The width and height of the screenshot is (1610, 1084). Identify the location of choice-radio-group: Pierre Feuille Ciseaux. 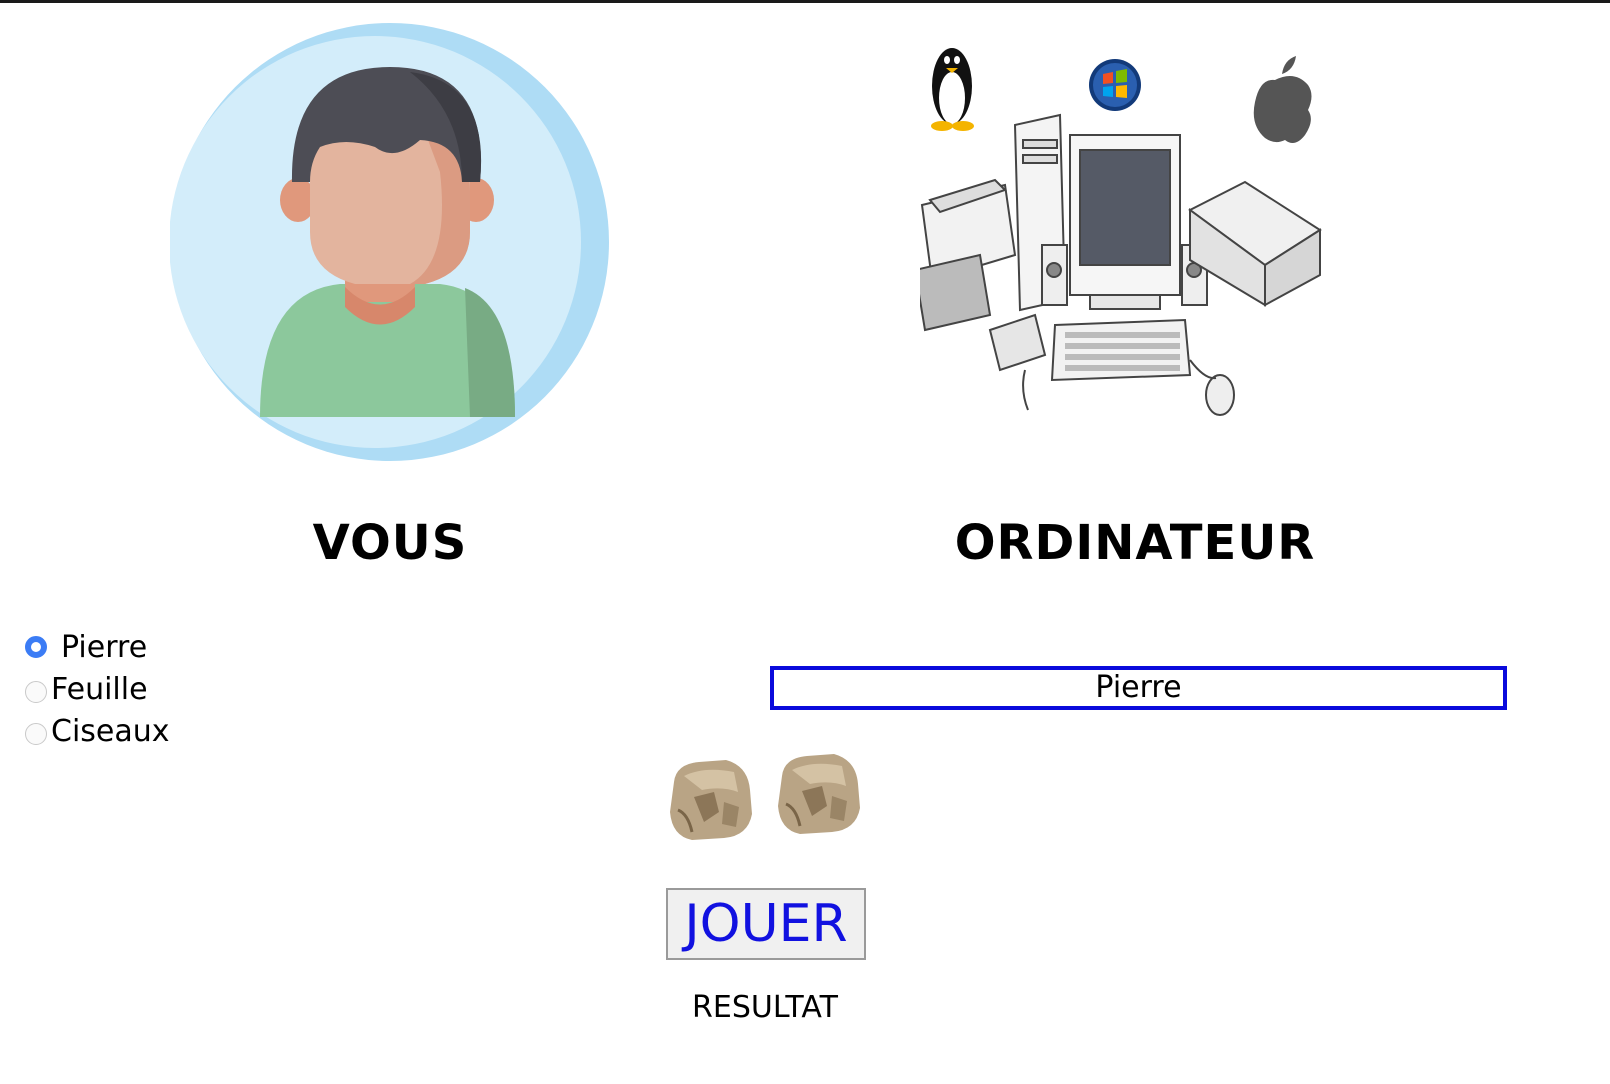
(97, 689).